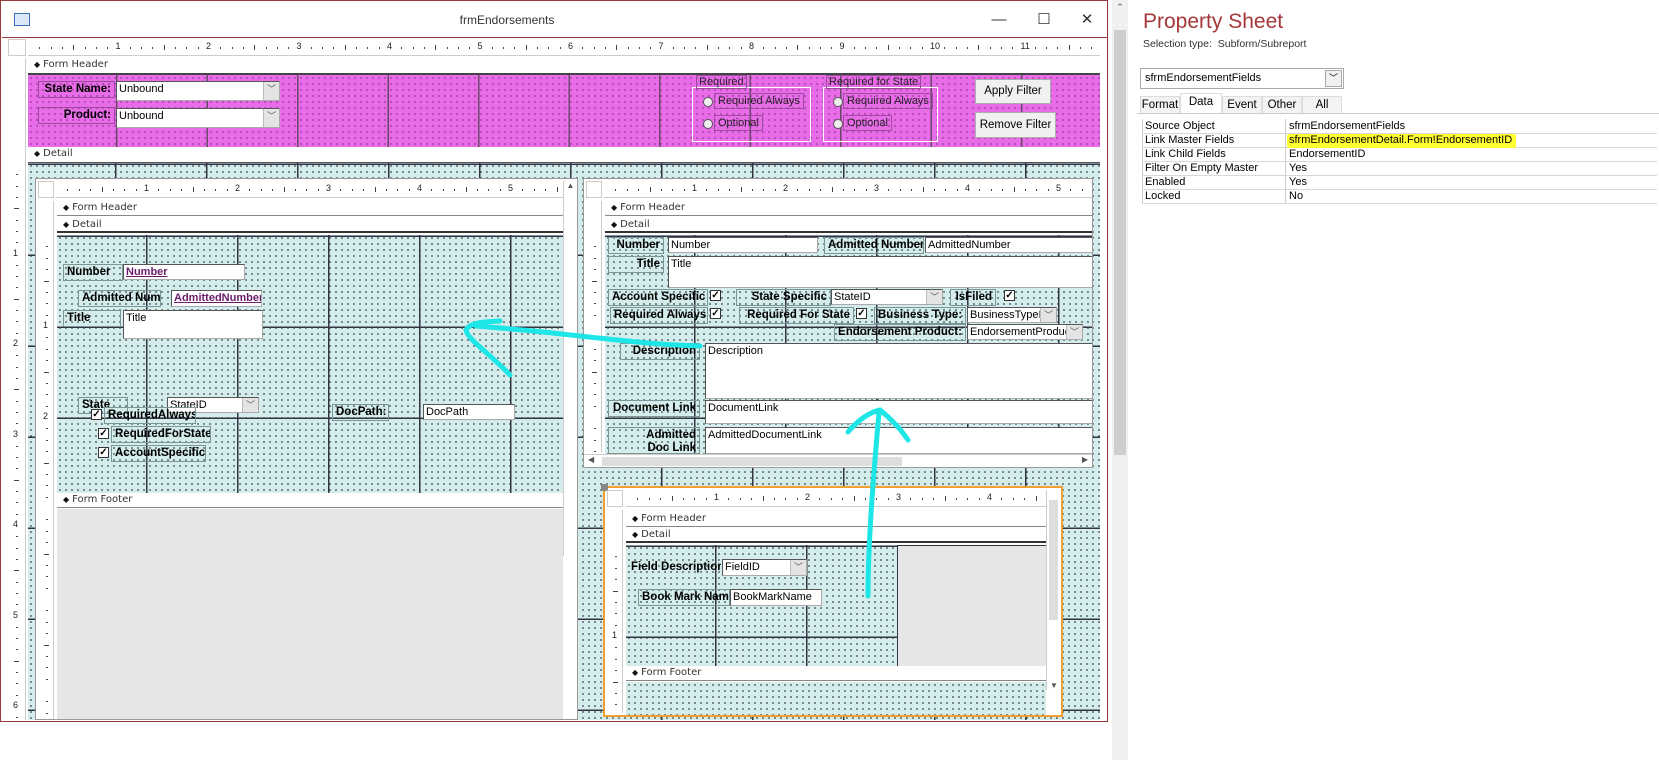 The width and height of the screenshot is (1659, 760). Describe the element at coordinates (1203, 78) in the screenshot. I see `selected-object: sfrmEndorsementFields` at that location.